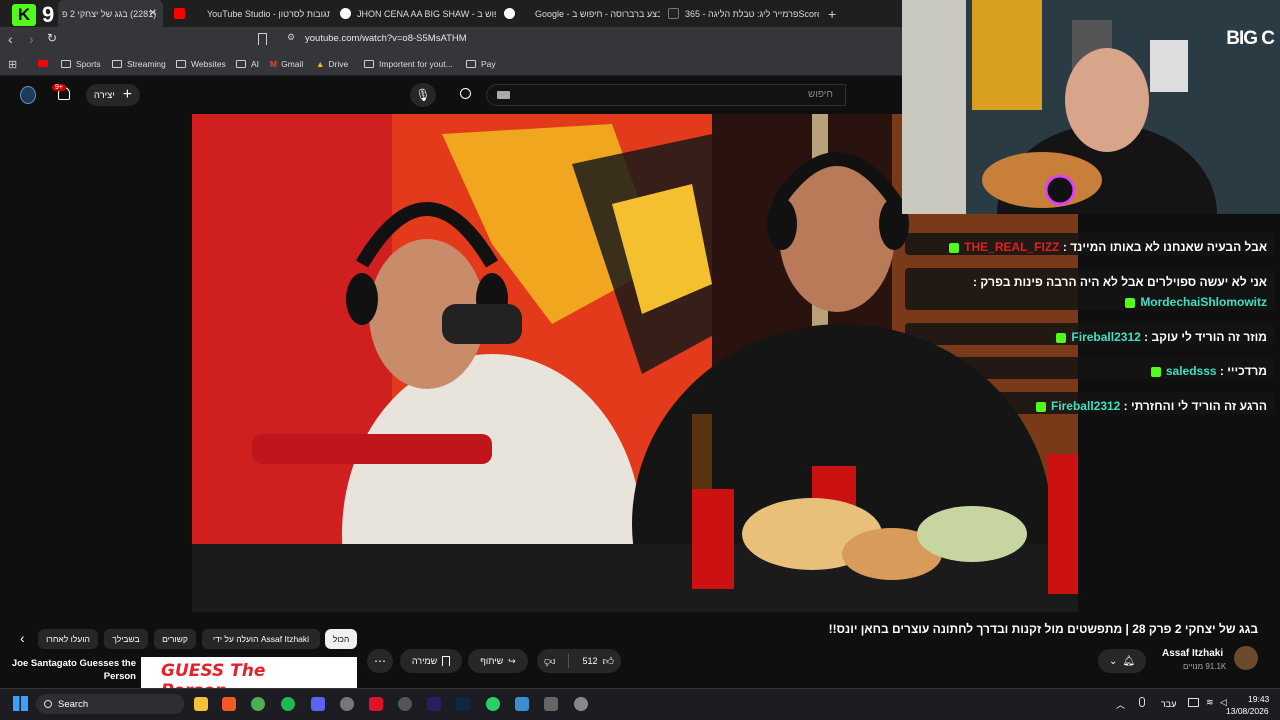  I want to click on site-info-icon: ⚙, so click(291, 37).